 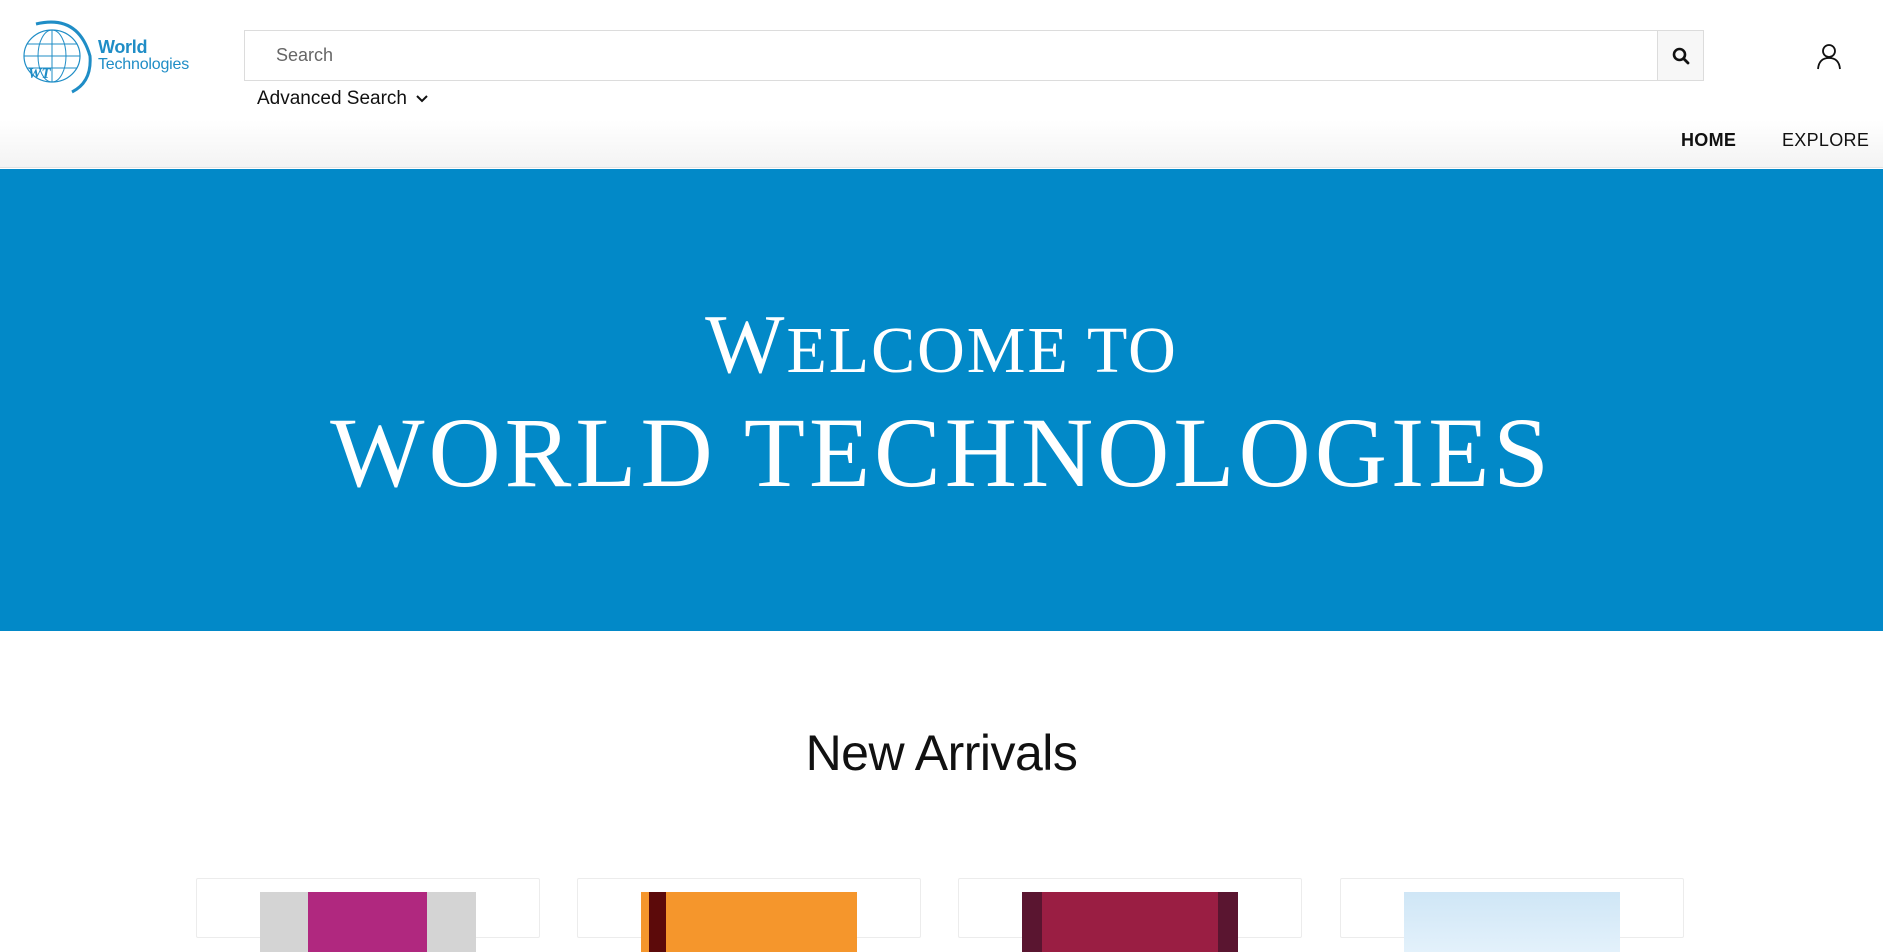 I want to click on globe-icon: WT, so click(x=57, y=57).